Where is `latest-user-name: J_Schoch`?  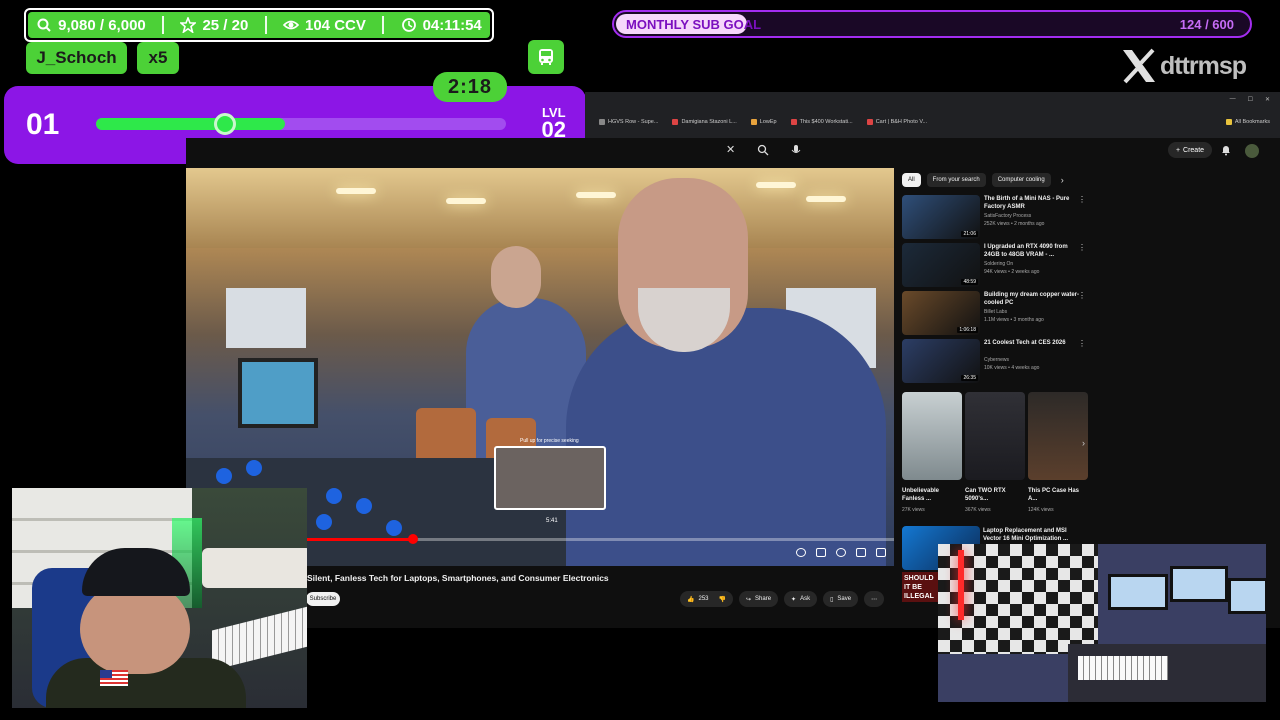
latest-user-name: J_Schoch is located at coordinates (76, 57).